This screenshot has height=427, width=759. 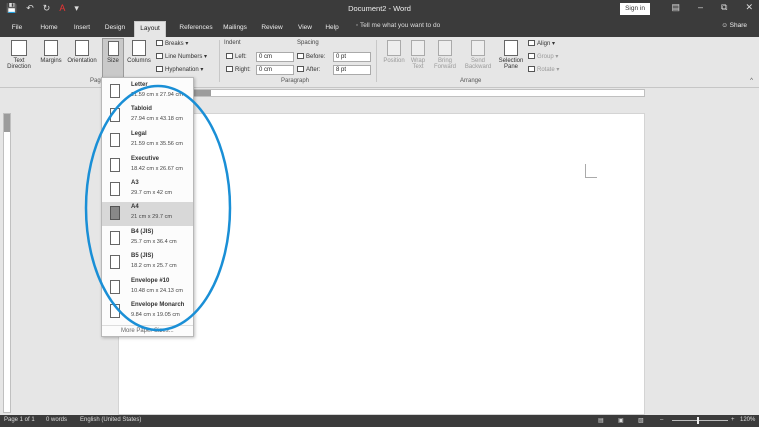 What do you see at coordinates (7, 263) in the screenshot?
I see `vertical-ruler` at bounding box center [7, 263].